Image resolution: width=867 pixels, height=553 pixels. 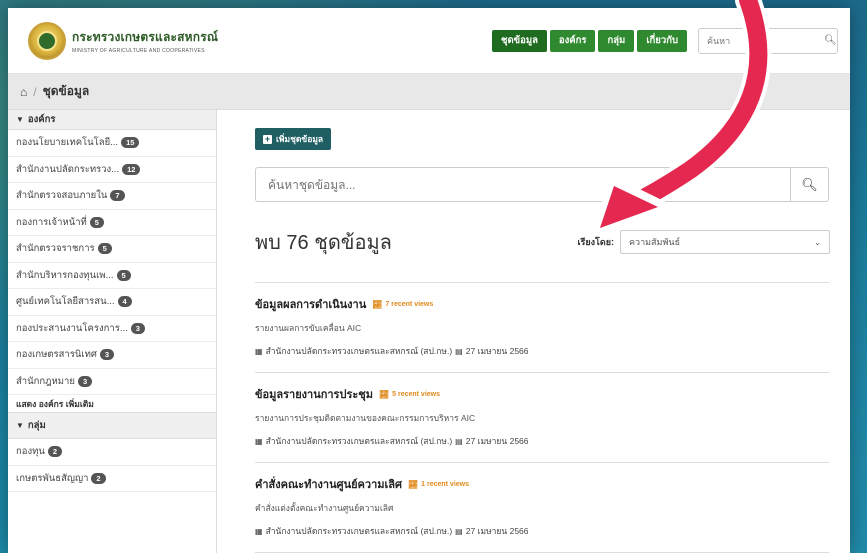 What do you see at coordinates (595, 242) in the screenshot?
I see `sort-label: เรียงโดย:` at bounding box center [595, 242].